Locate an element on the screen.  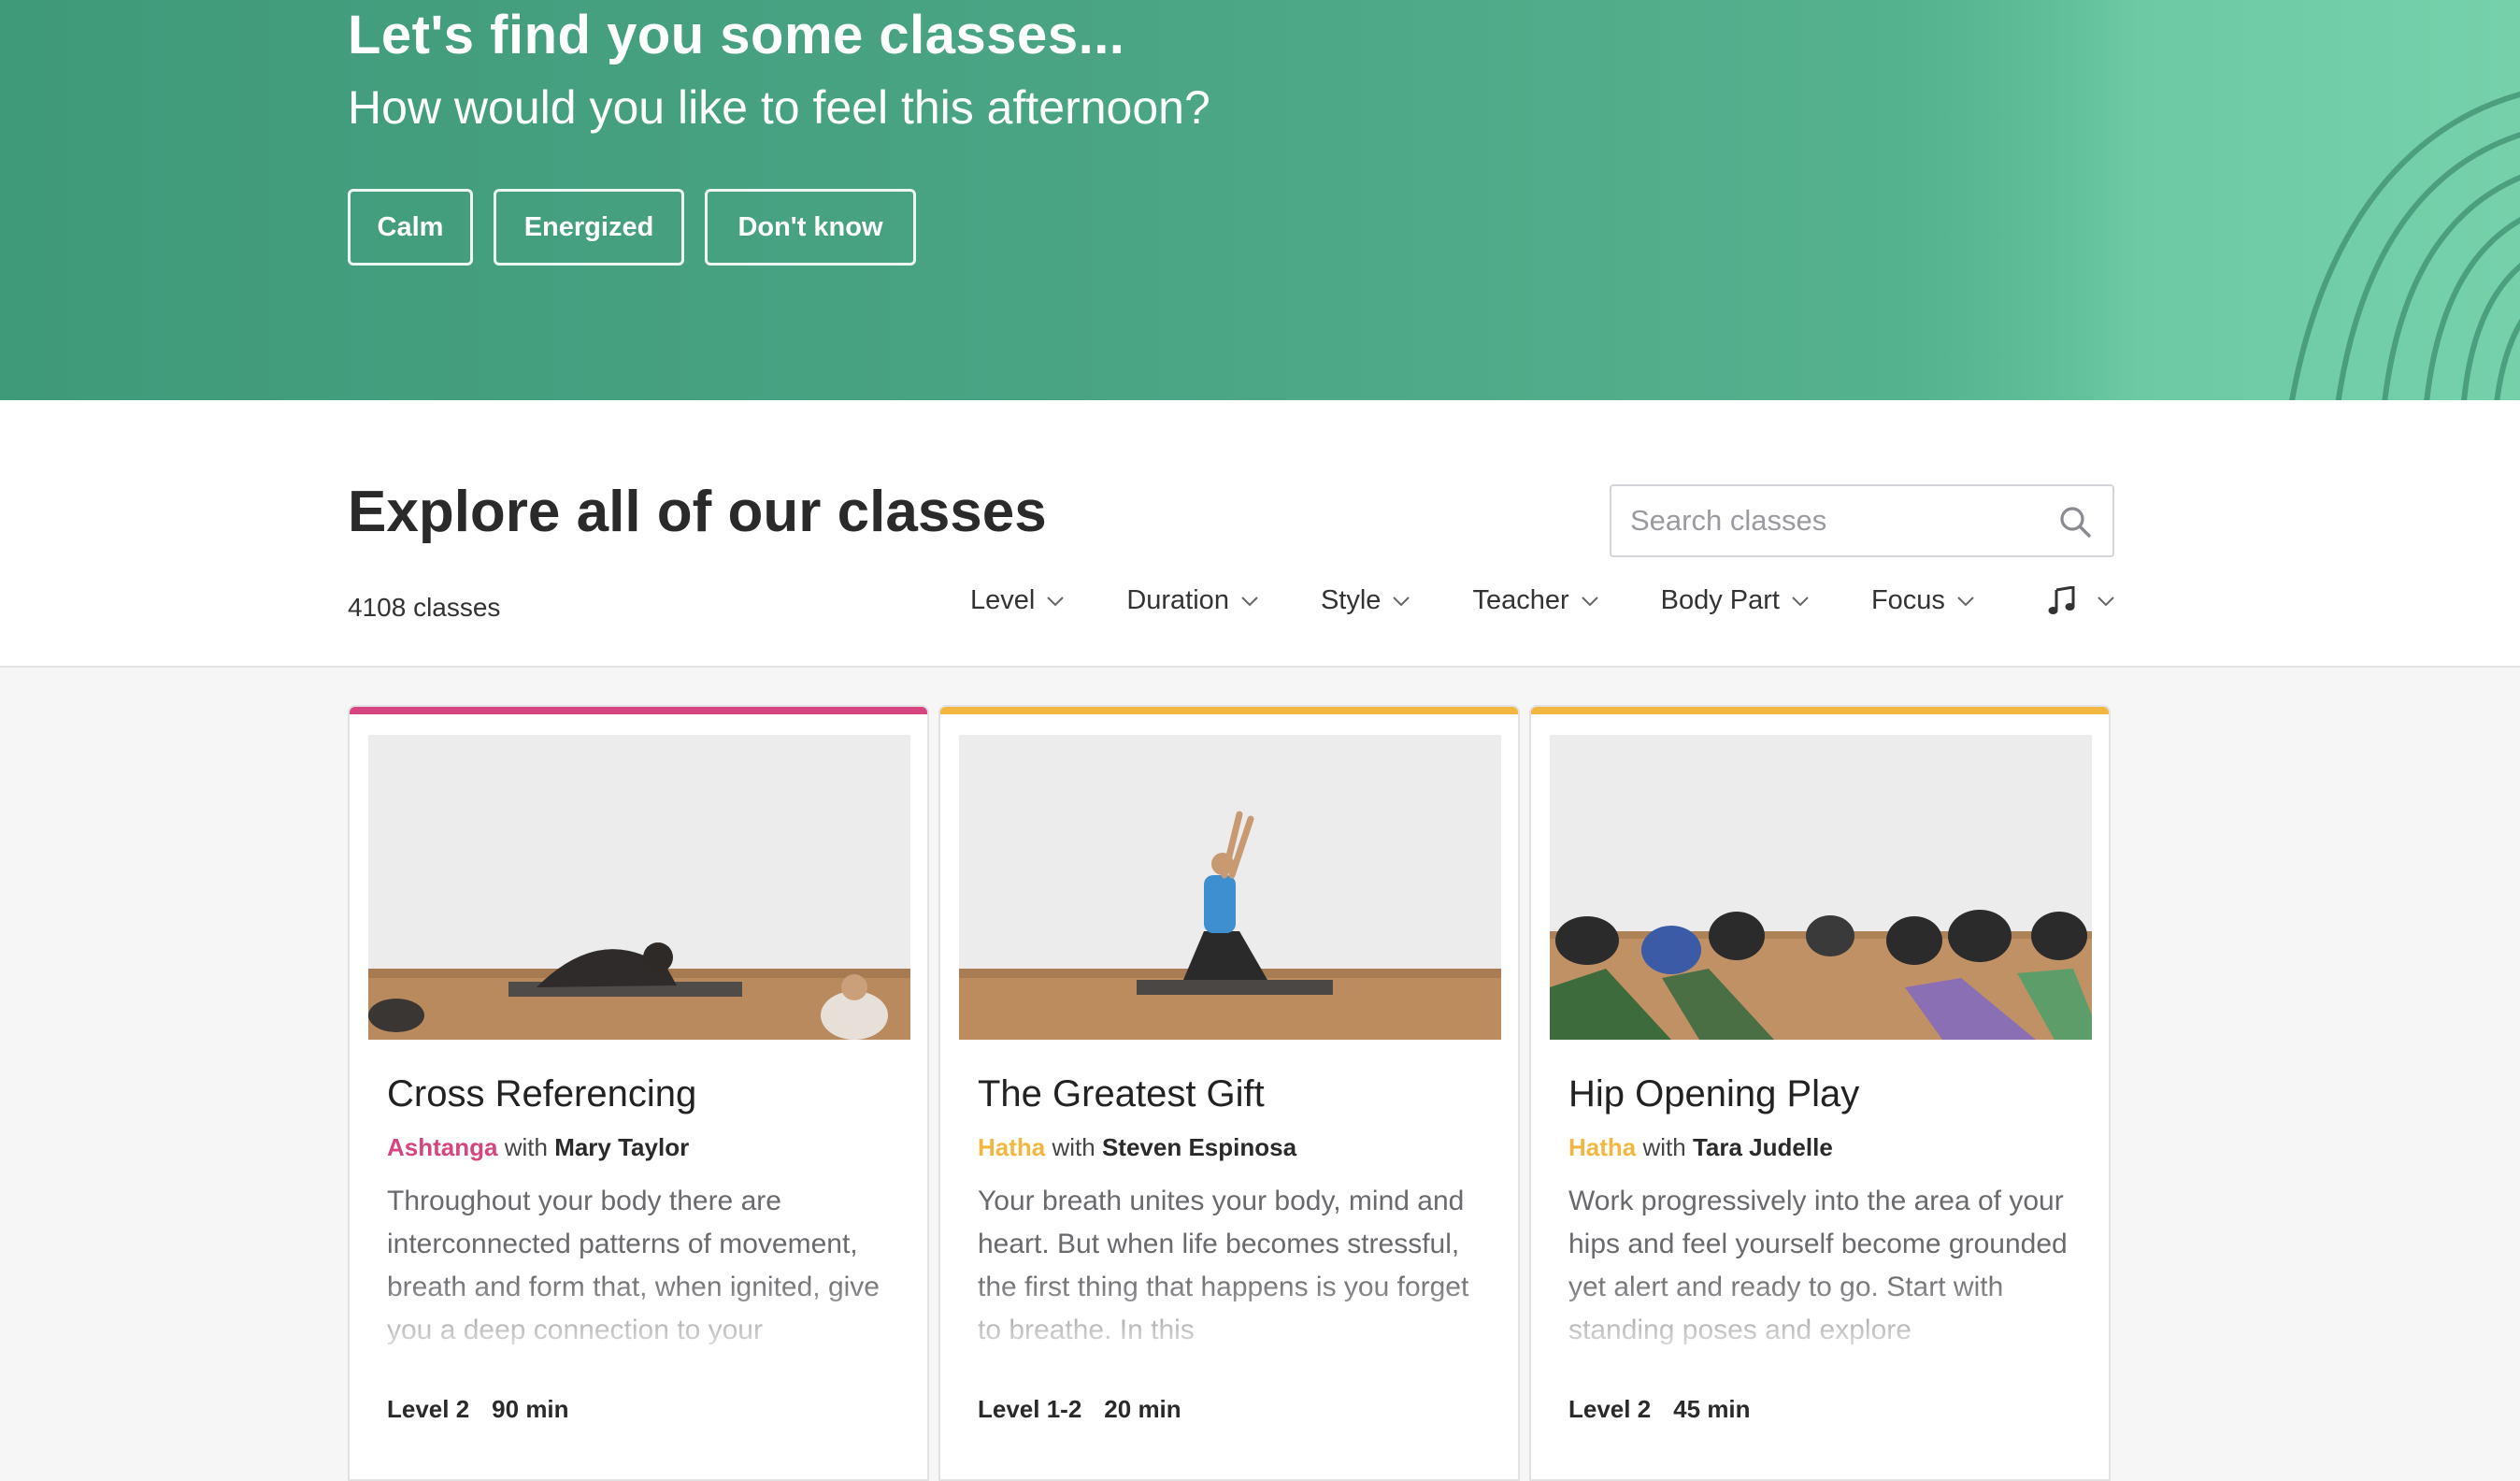
class-teacher: Tara Judelle is located at coordinates (1763, 1147).